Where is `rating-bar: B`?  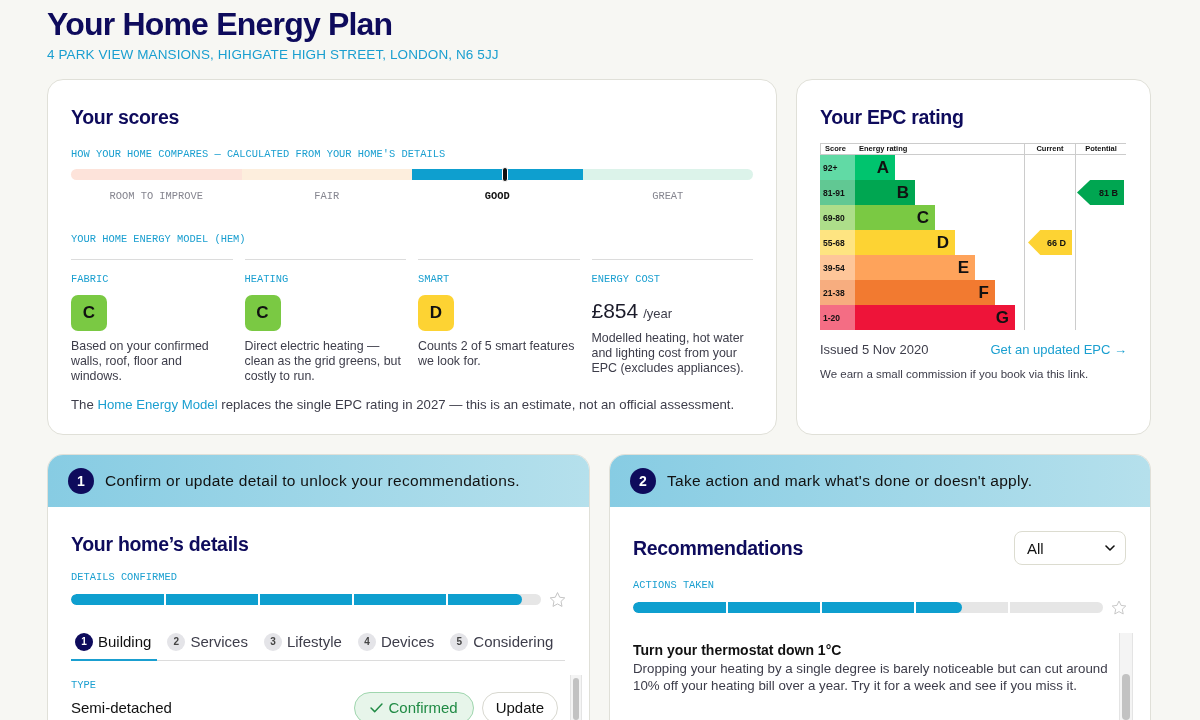 rating-bar: B is located at coordinates (885, 192).